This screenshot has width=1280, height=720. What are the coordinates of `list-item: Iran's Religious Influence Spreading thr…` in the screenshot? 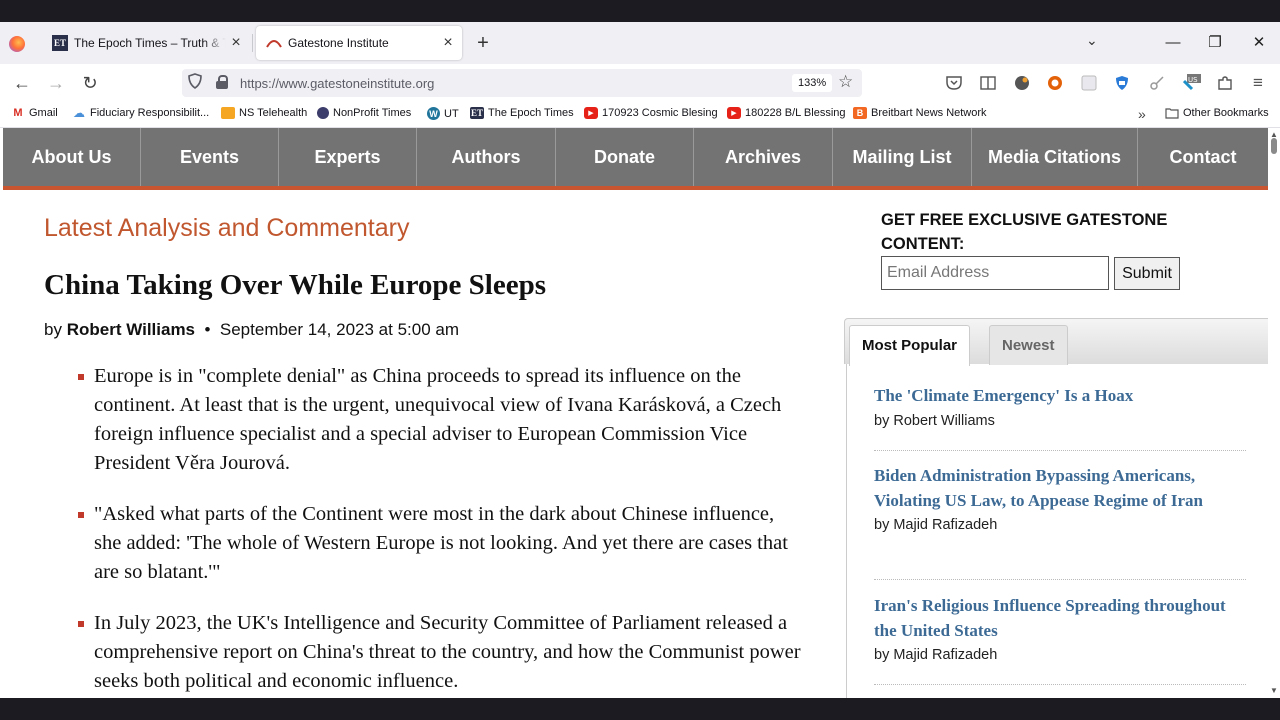 It's located at (1060, 628).